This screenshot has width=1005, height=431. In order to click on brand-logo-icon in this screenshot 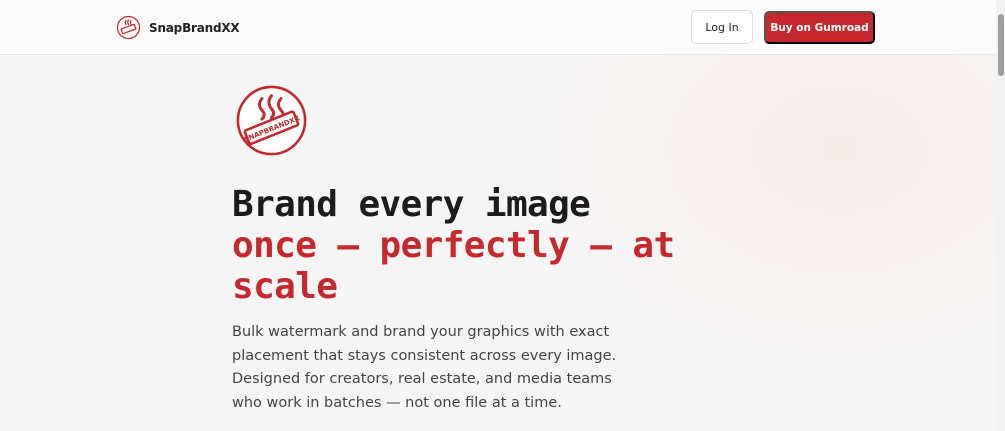, I will do `click(128, 27)`.